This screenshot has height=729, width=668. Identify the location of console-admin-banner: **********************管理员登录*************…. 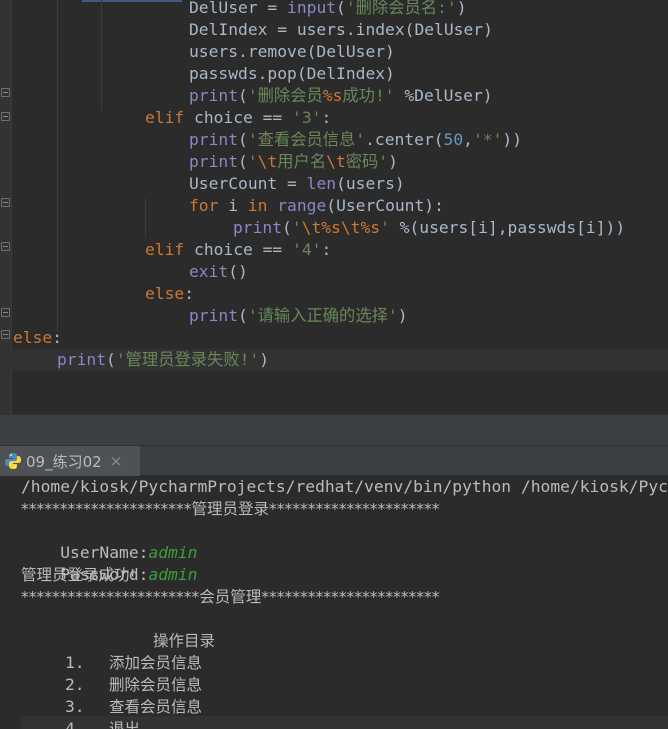
(230, 509).